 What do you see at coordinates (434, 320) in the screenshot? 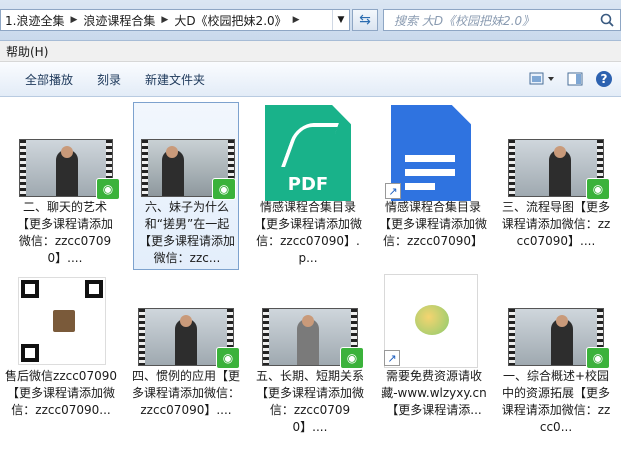
I see `web-shortcut-icon: ↗` at bounding box center [434, 320].